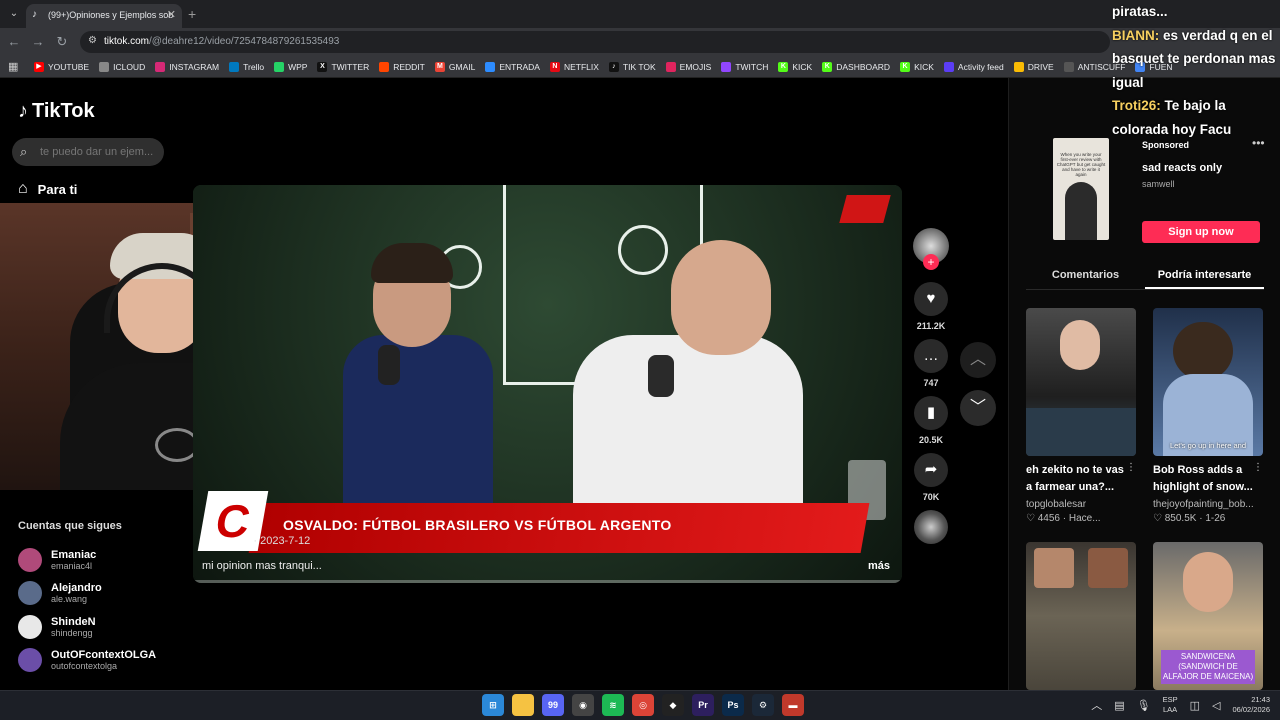  I want to click on bookmark-item: N NETFLIX, so click(574, 67).